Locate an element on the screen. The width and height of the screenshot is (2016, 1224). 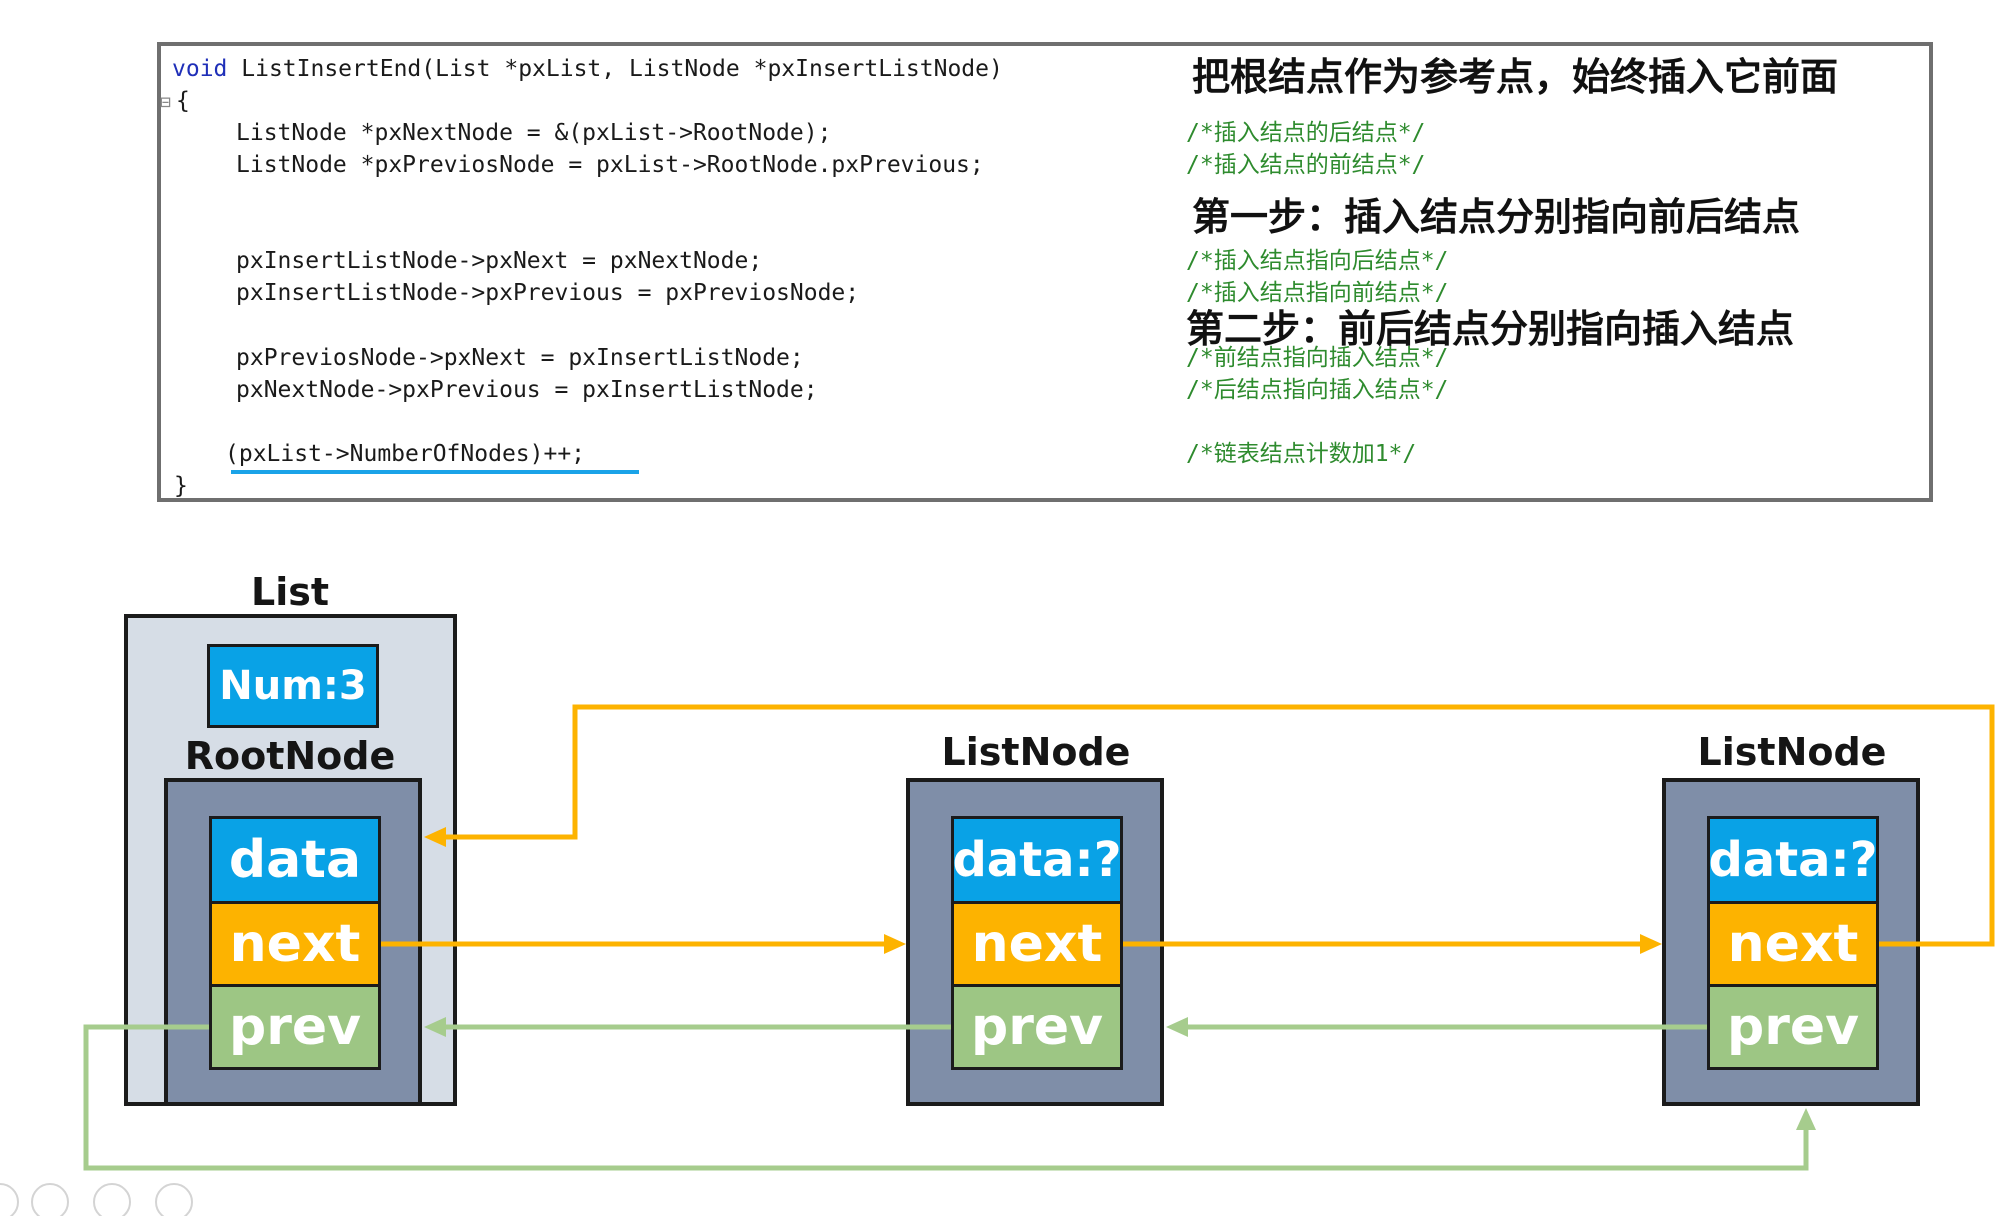
node2-prev-arrowhead is located at coordinates (1177, 1027).